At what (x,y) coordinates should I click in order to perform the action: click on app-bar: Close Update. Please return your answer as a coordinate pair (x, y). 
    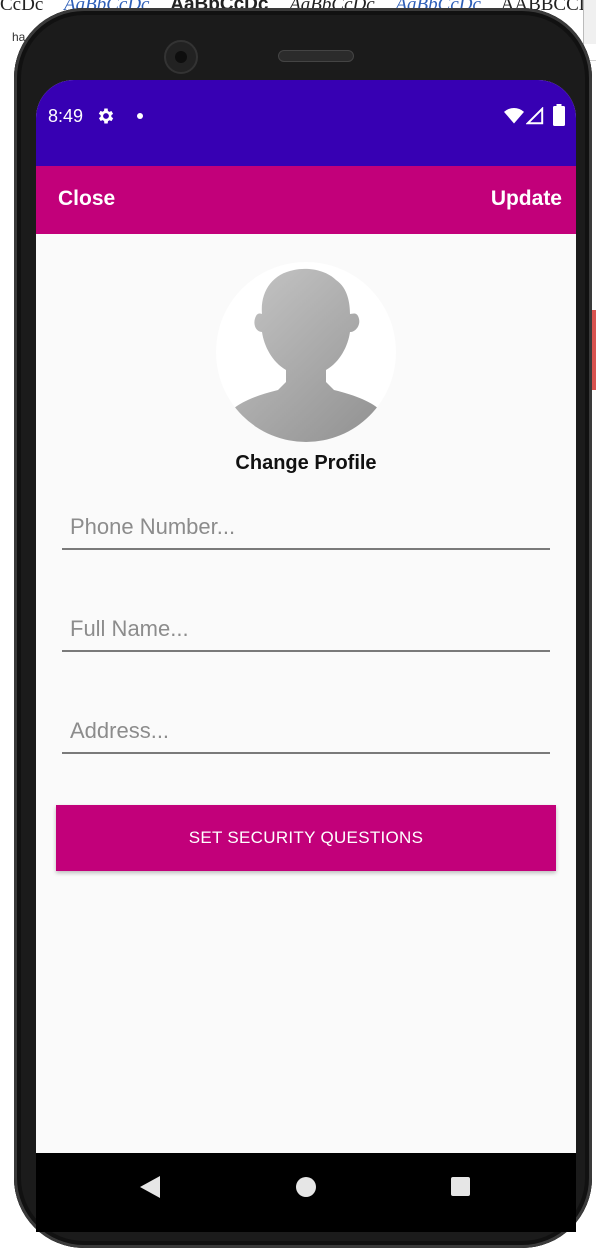
    Looking at the image, I should click on (306, 200).